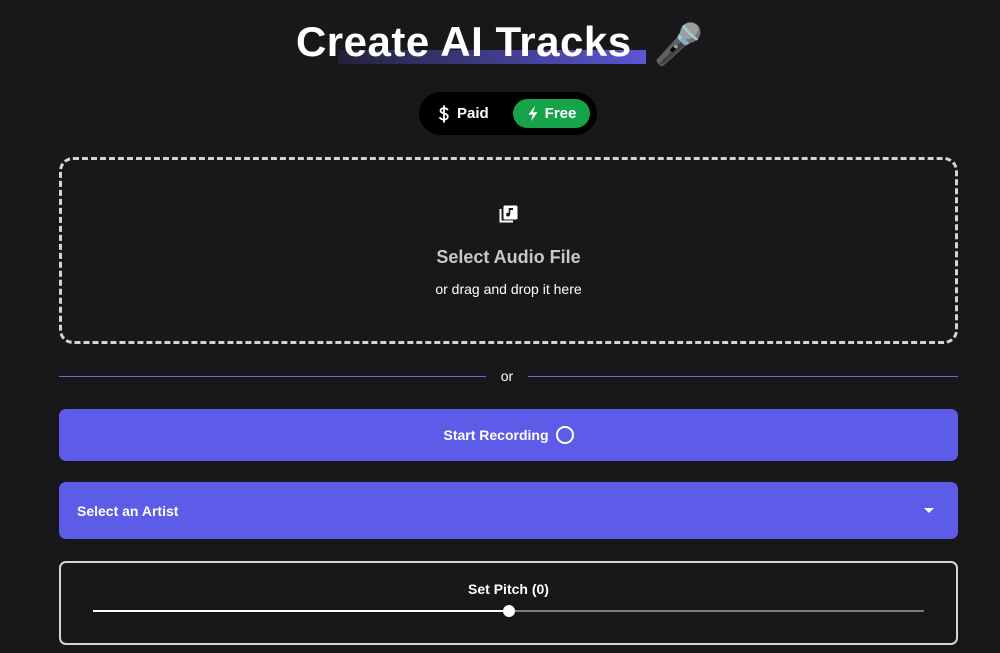 The height and width of the screenshot is (653, 1000). I want to click on divider-label: or, so click(507, 376).